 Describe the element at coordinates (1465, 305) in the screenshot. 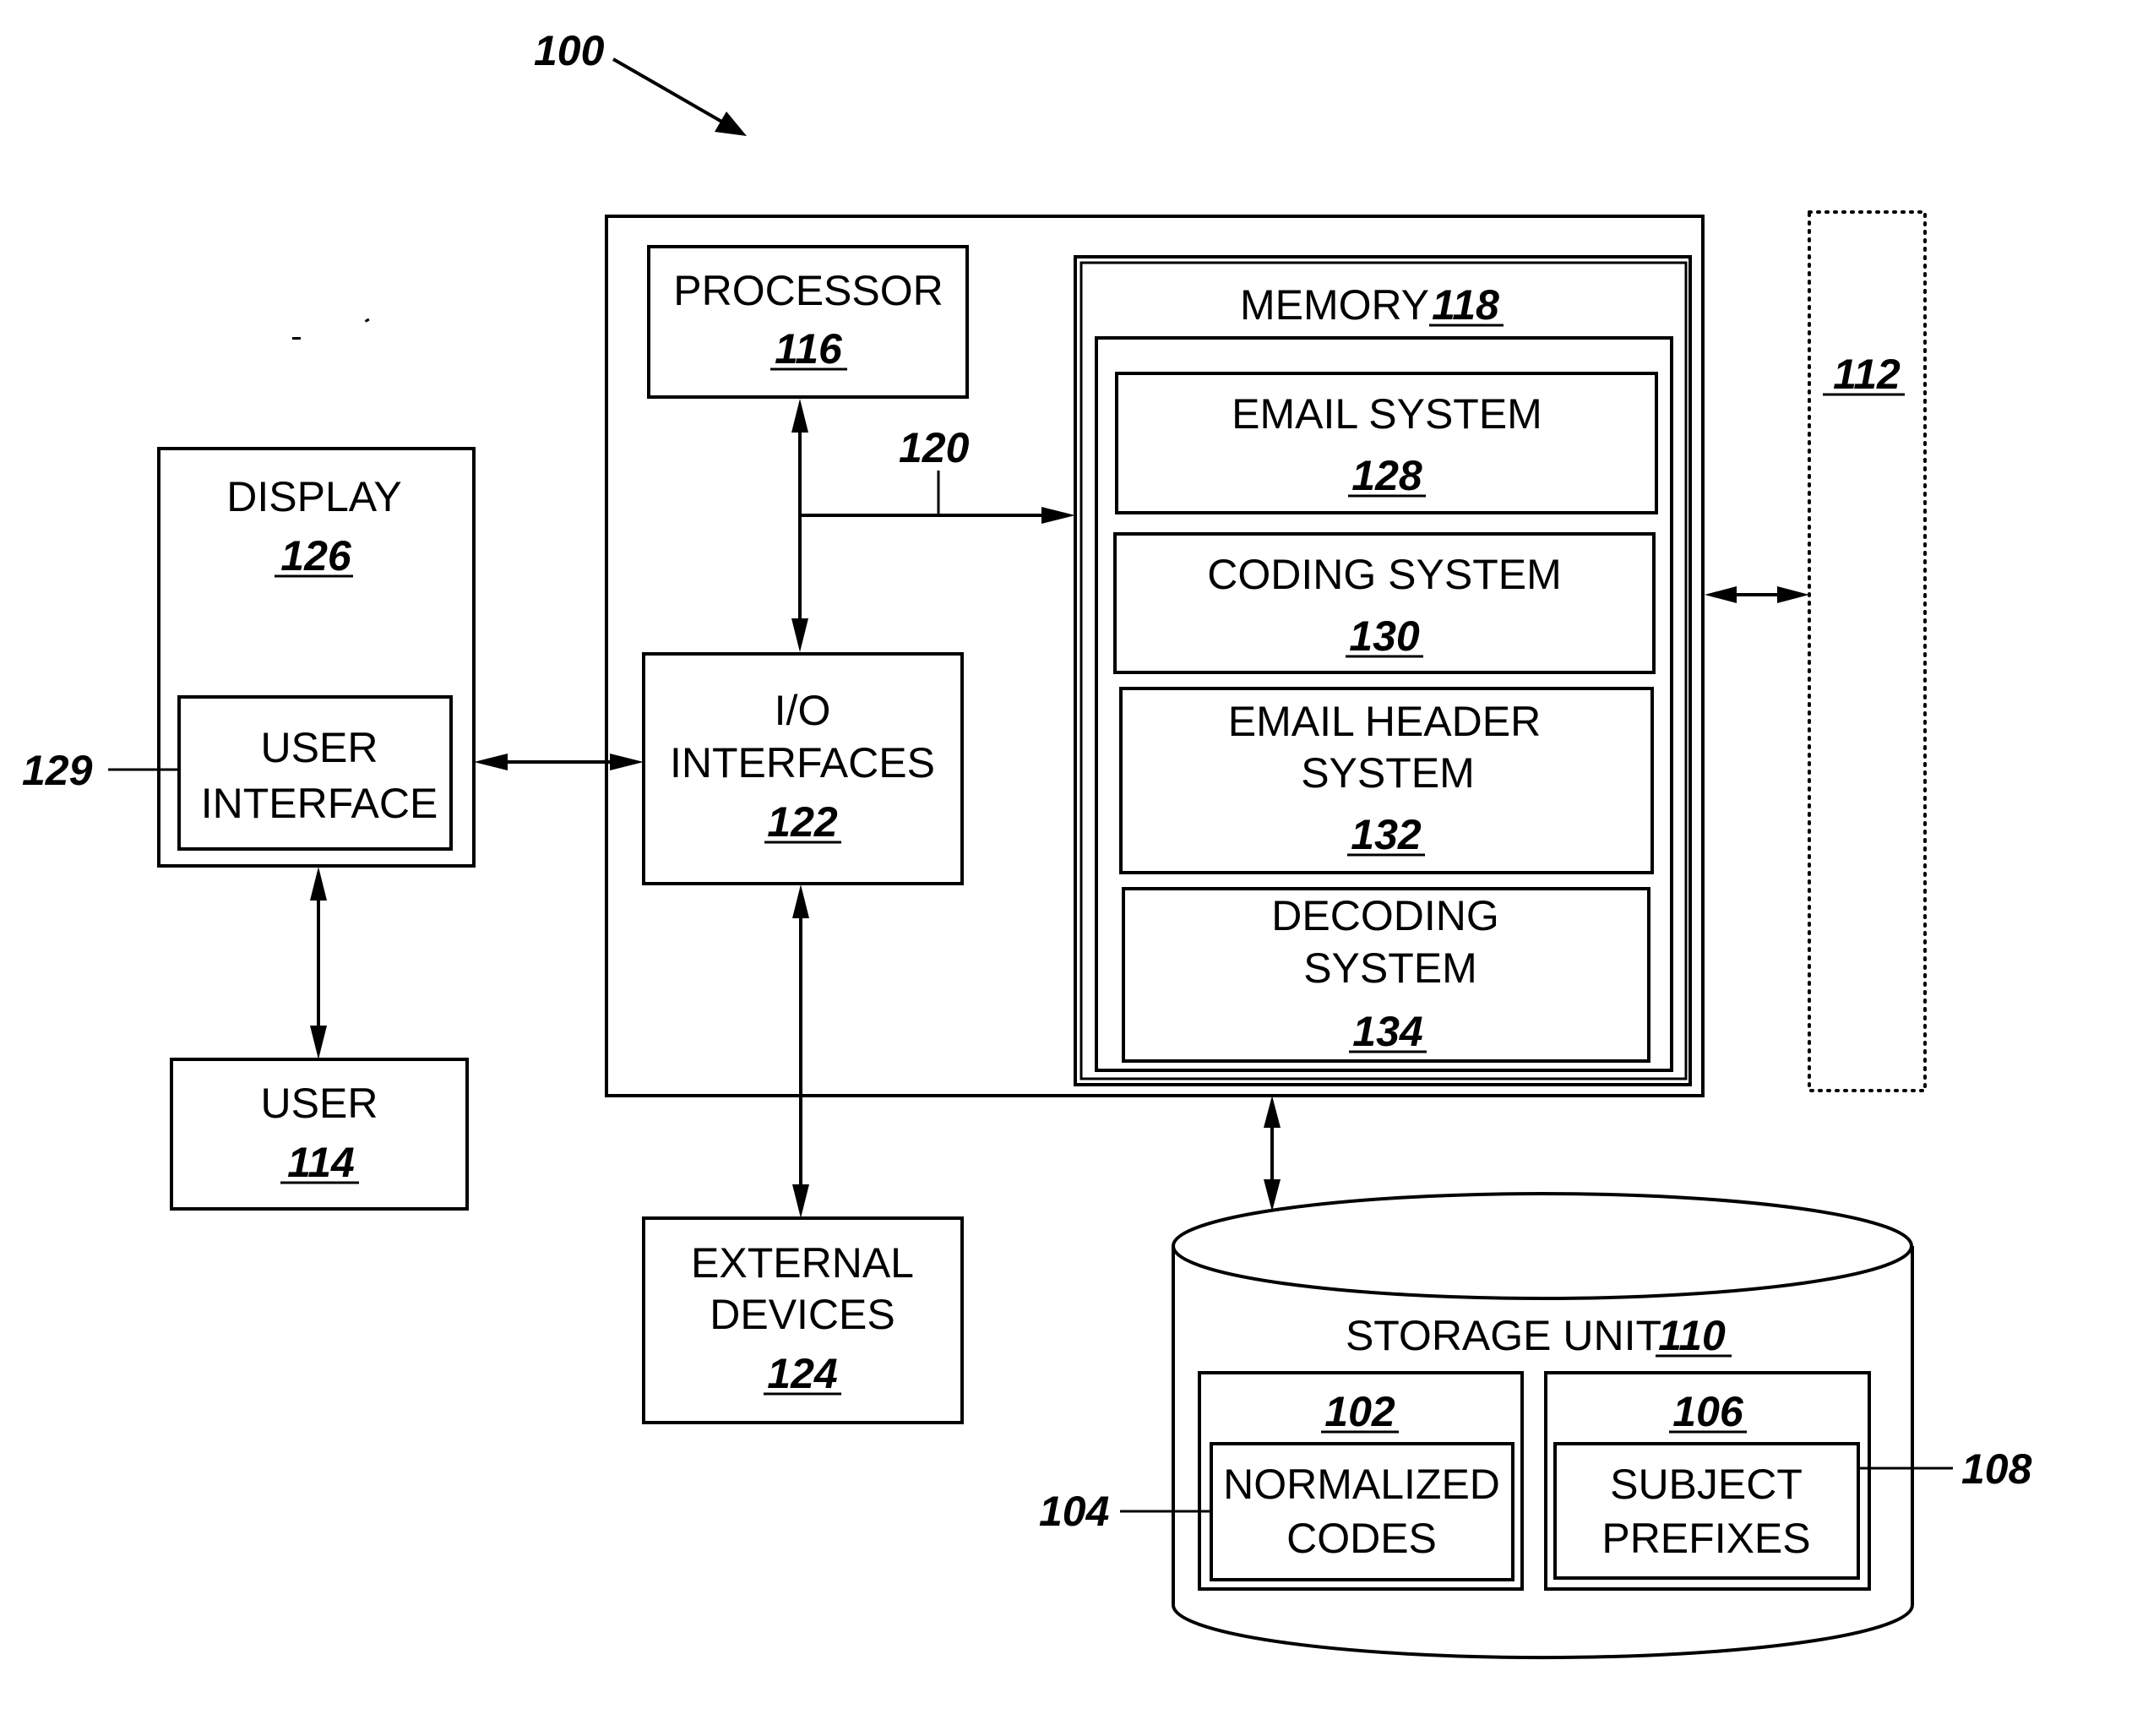

I see `memory-ref: 118` at that location.